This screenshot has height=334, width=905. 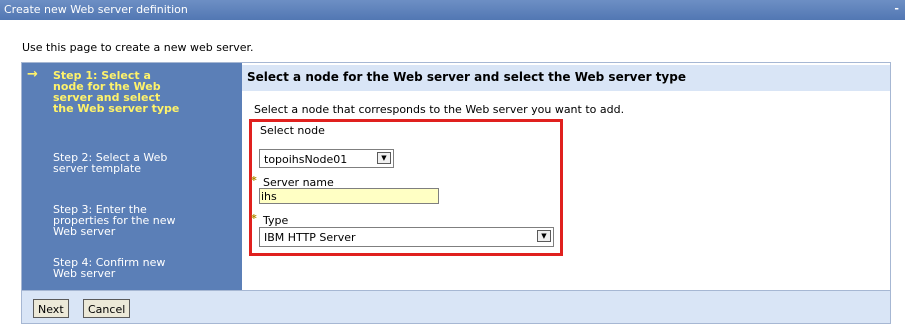 I want to click on select-node-label: Select node, so click(x=292, y=130).